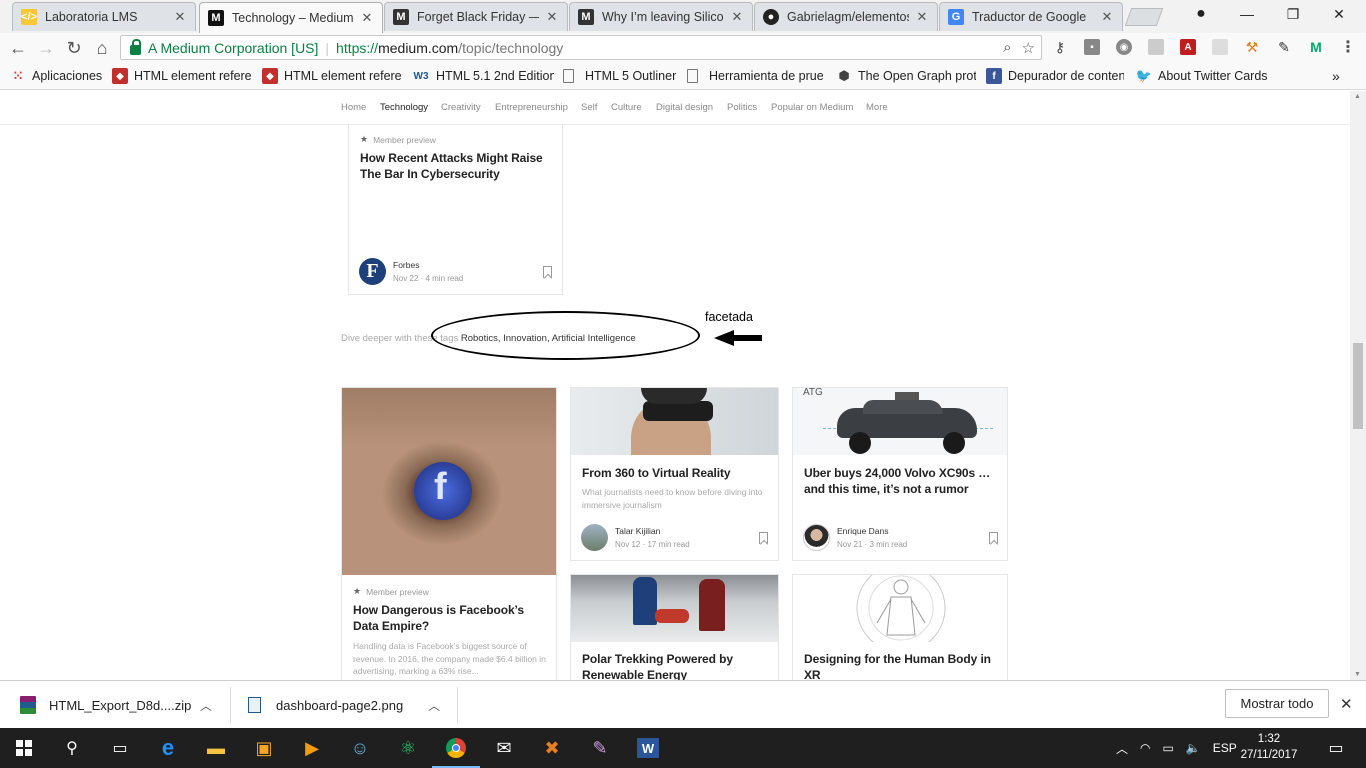 The height and width of the screenshot is (768, 1366). Describe the element at coordinates (483, 76) in the screenshot. I see `bookmark-item: W3 HTML 5.1 2nd Edition` at that location.